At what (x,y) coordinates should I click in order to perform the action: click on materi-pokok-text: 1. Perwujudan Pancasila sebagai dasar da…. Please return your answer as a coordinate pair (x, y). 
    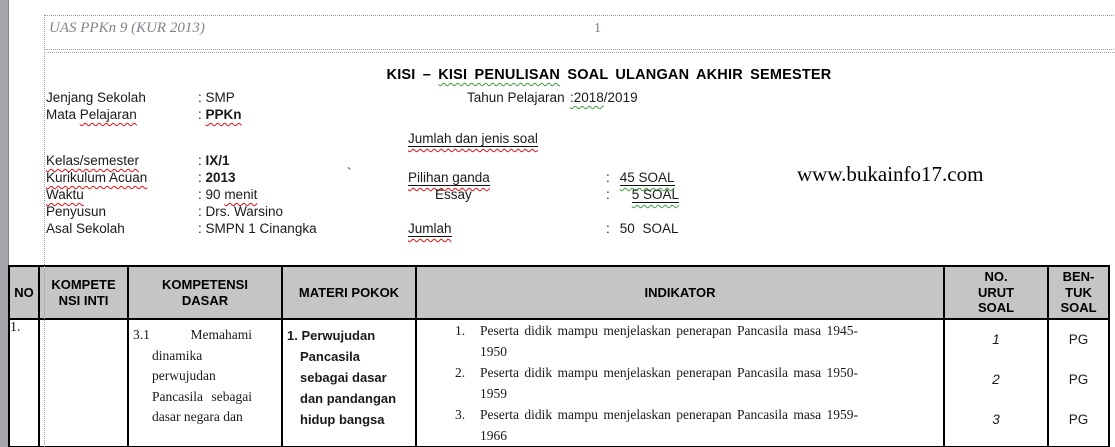
    Looking at the image, I should click on (342, 377).